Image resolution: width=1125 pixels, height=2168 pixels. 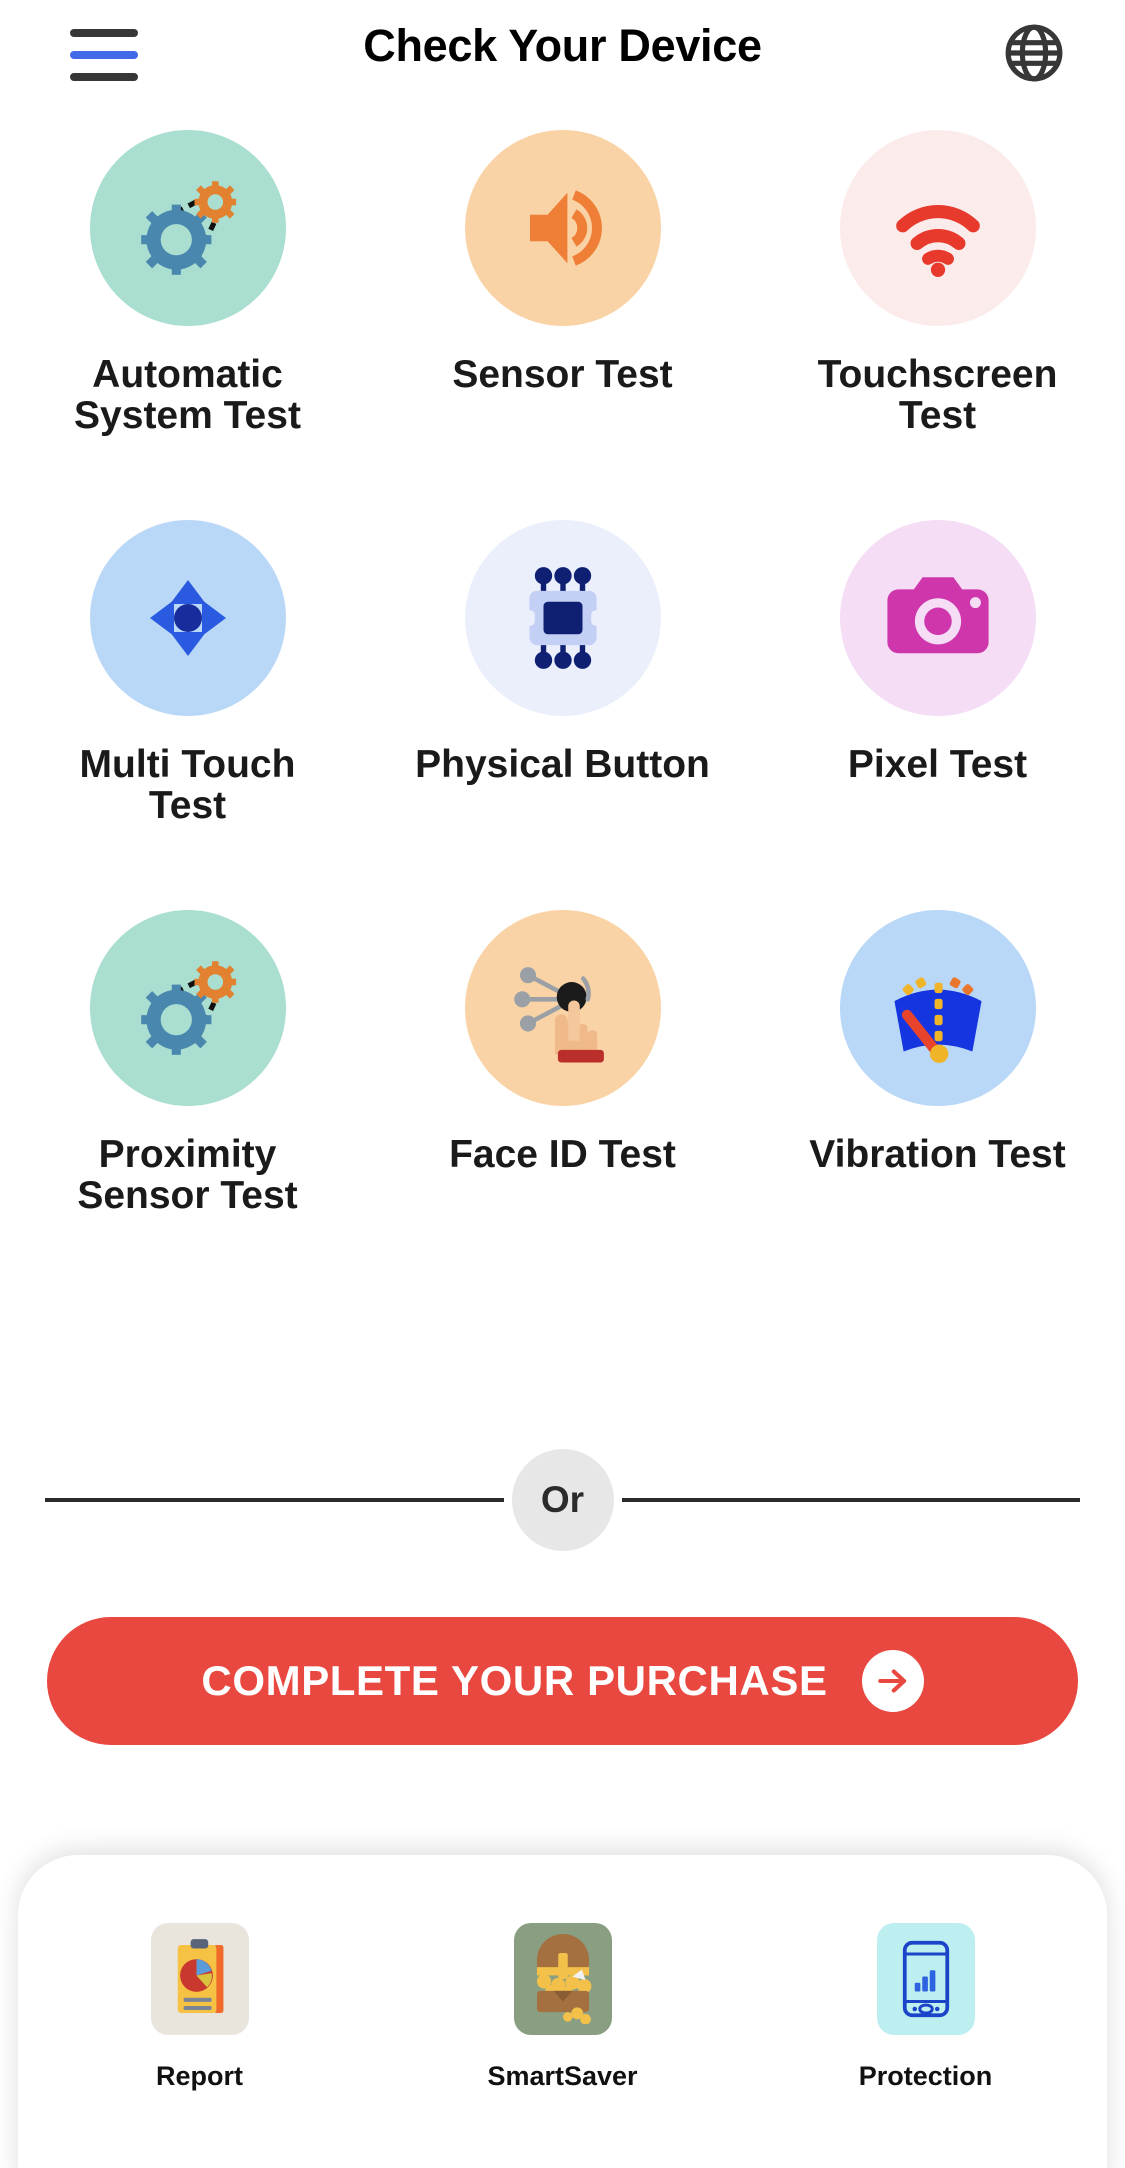 What do you see at coordinates (187, 395) in the screenshot?
I see `test-label: Automatic System Test` at bounding box center [187, 395].